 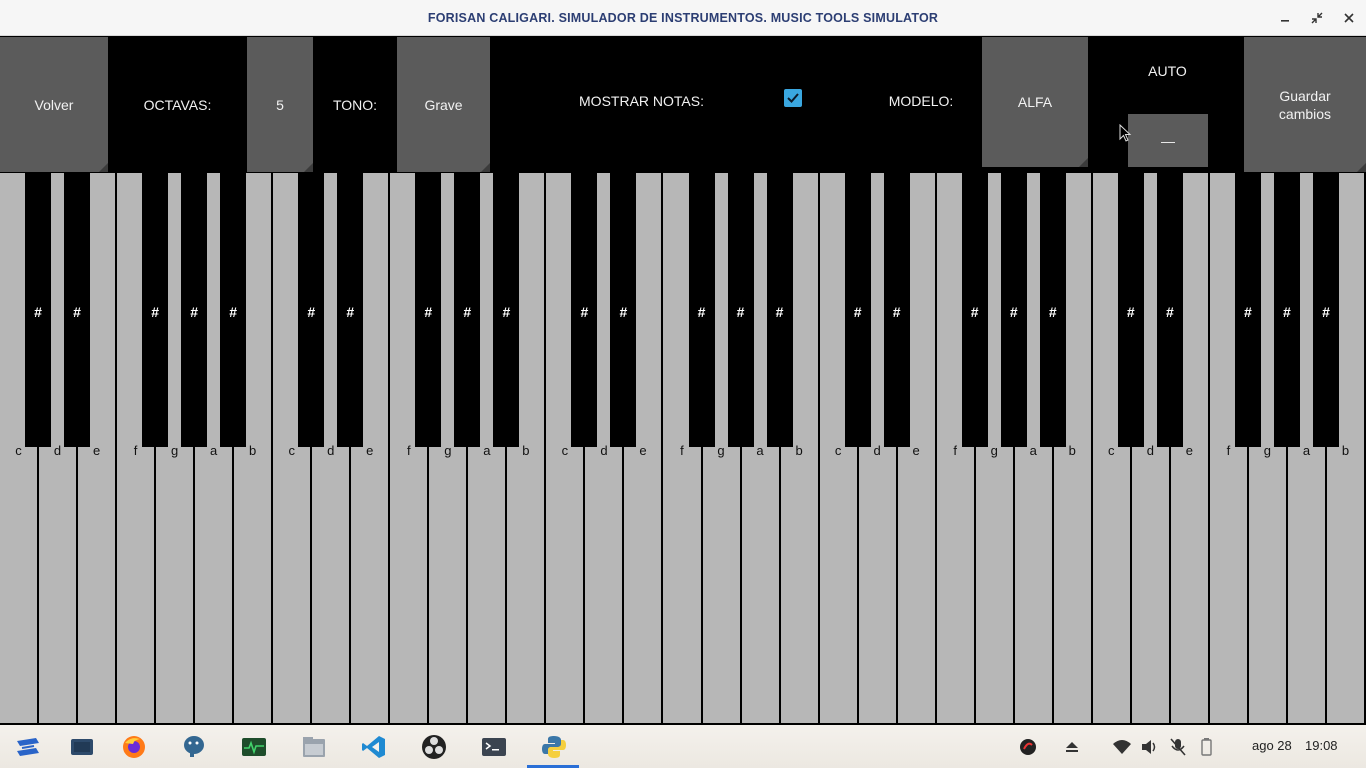 What do you see at coordinates (254, 747) in the screenshot?
I see `system-monitor-icon` at bounding box center [254, 747].